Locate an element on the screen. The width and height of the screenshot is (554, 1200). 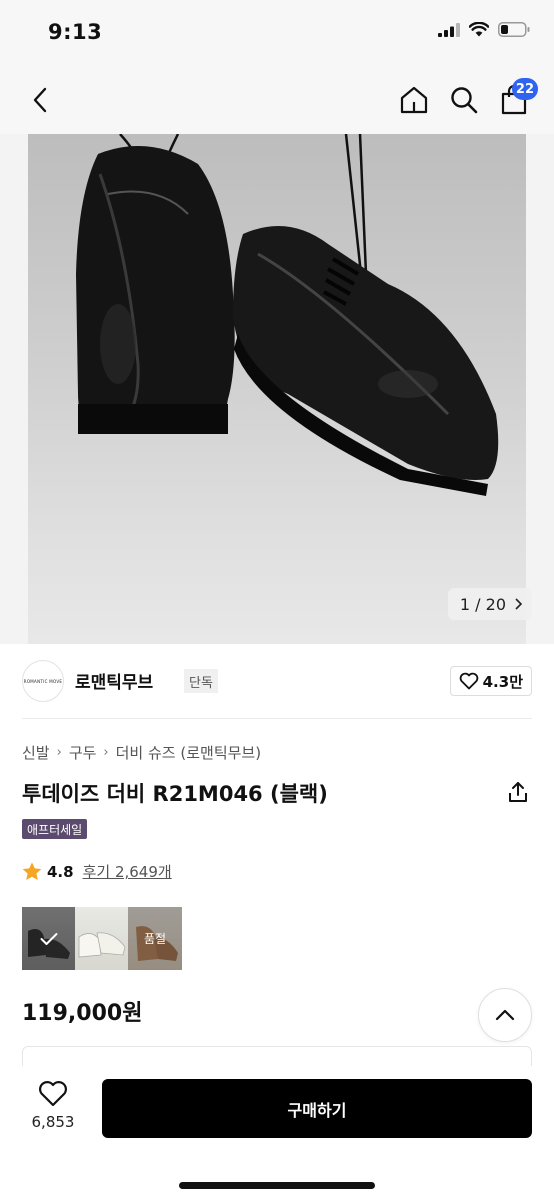
home-icon is located at coordinates (414, 100).